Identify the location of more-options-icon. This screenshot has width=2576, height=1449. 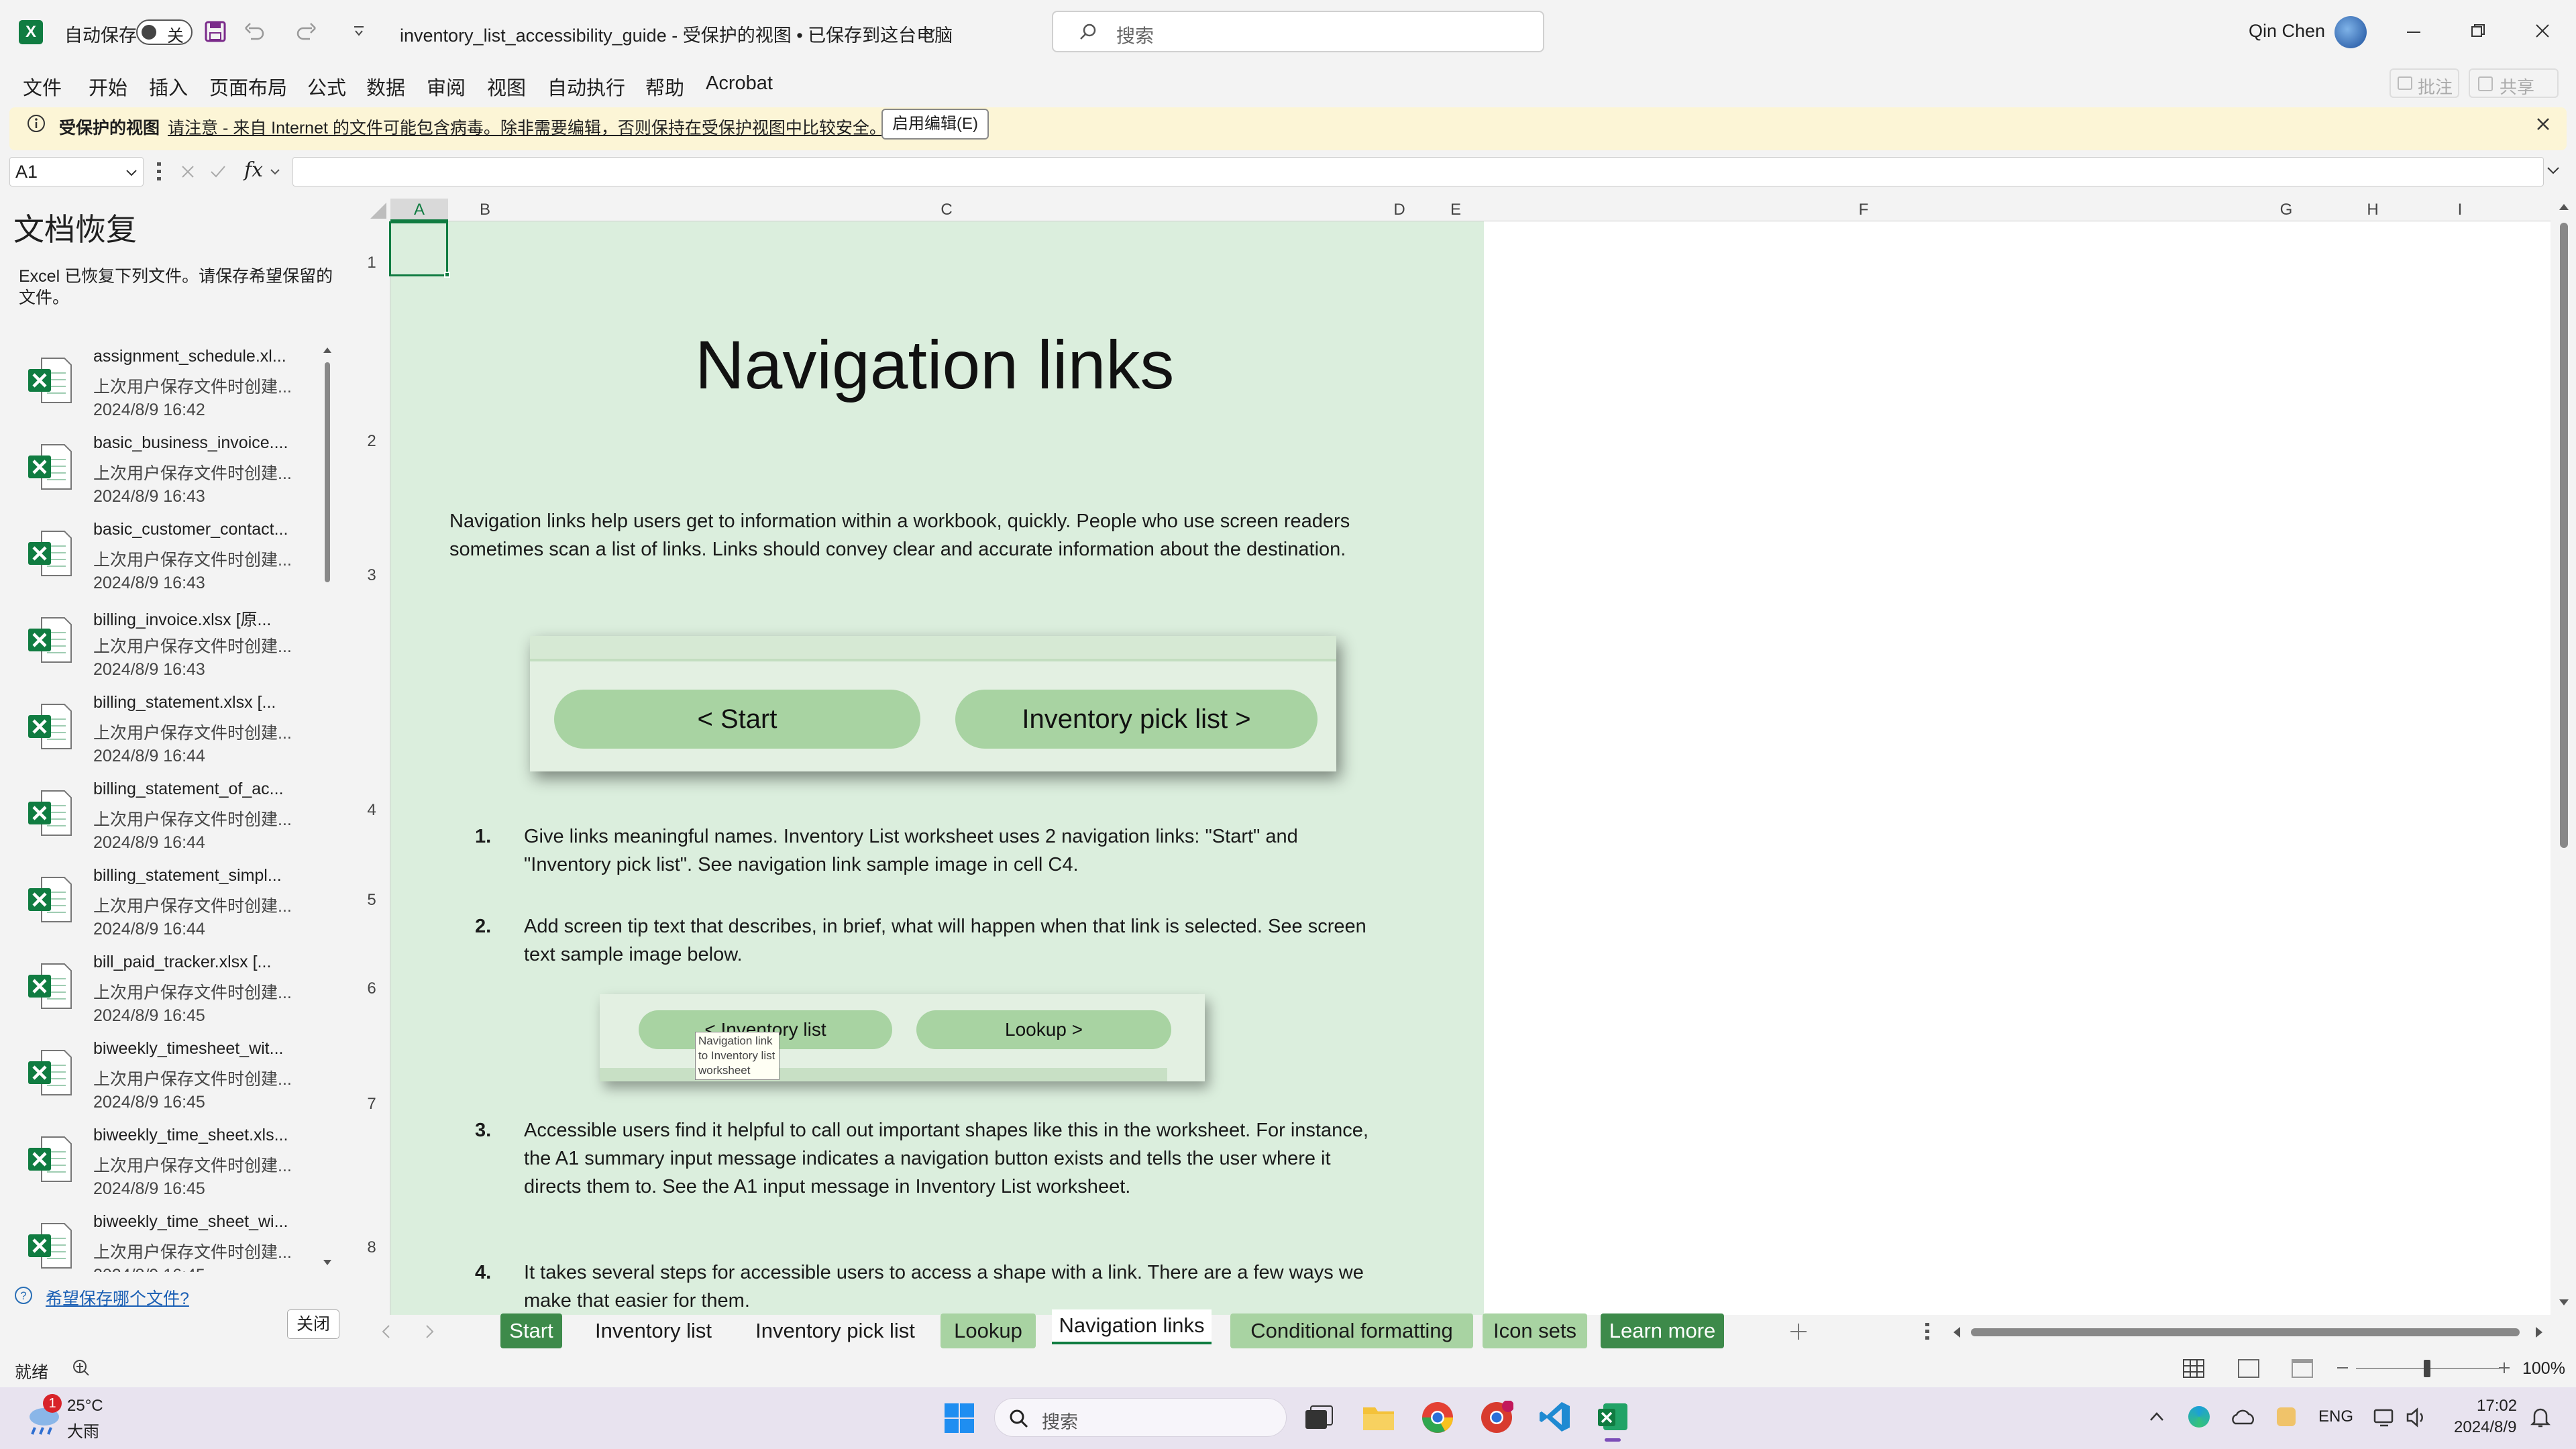
(159, 171).